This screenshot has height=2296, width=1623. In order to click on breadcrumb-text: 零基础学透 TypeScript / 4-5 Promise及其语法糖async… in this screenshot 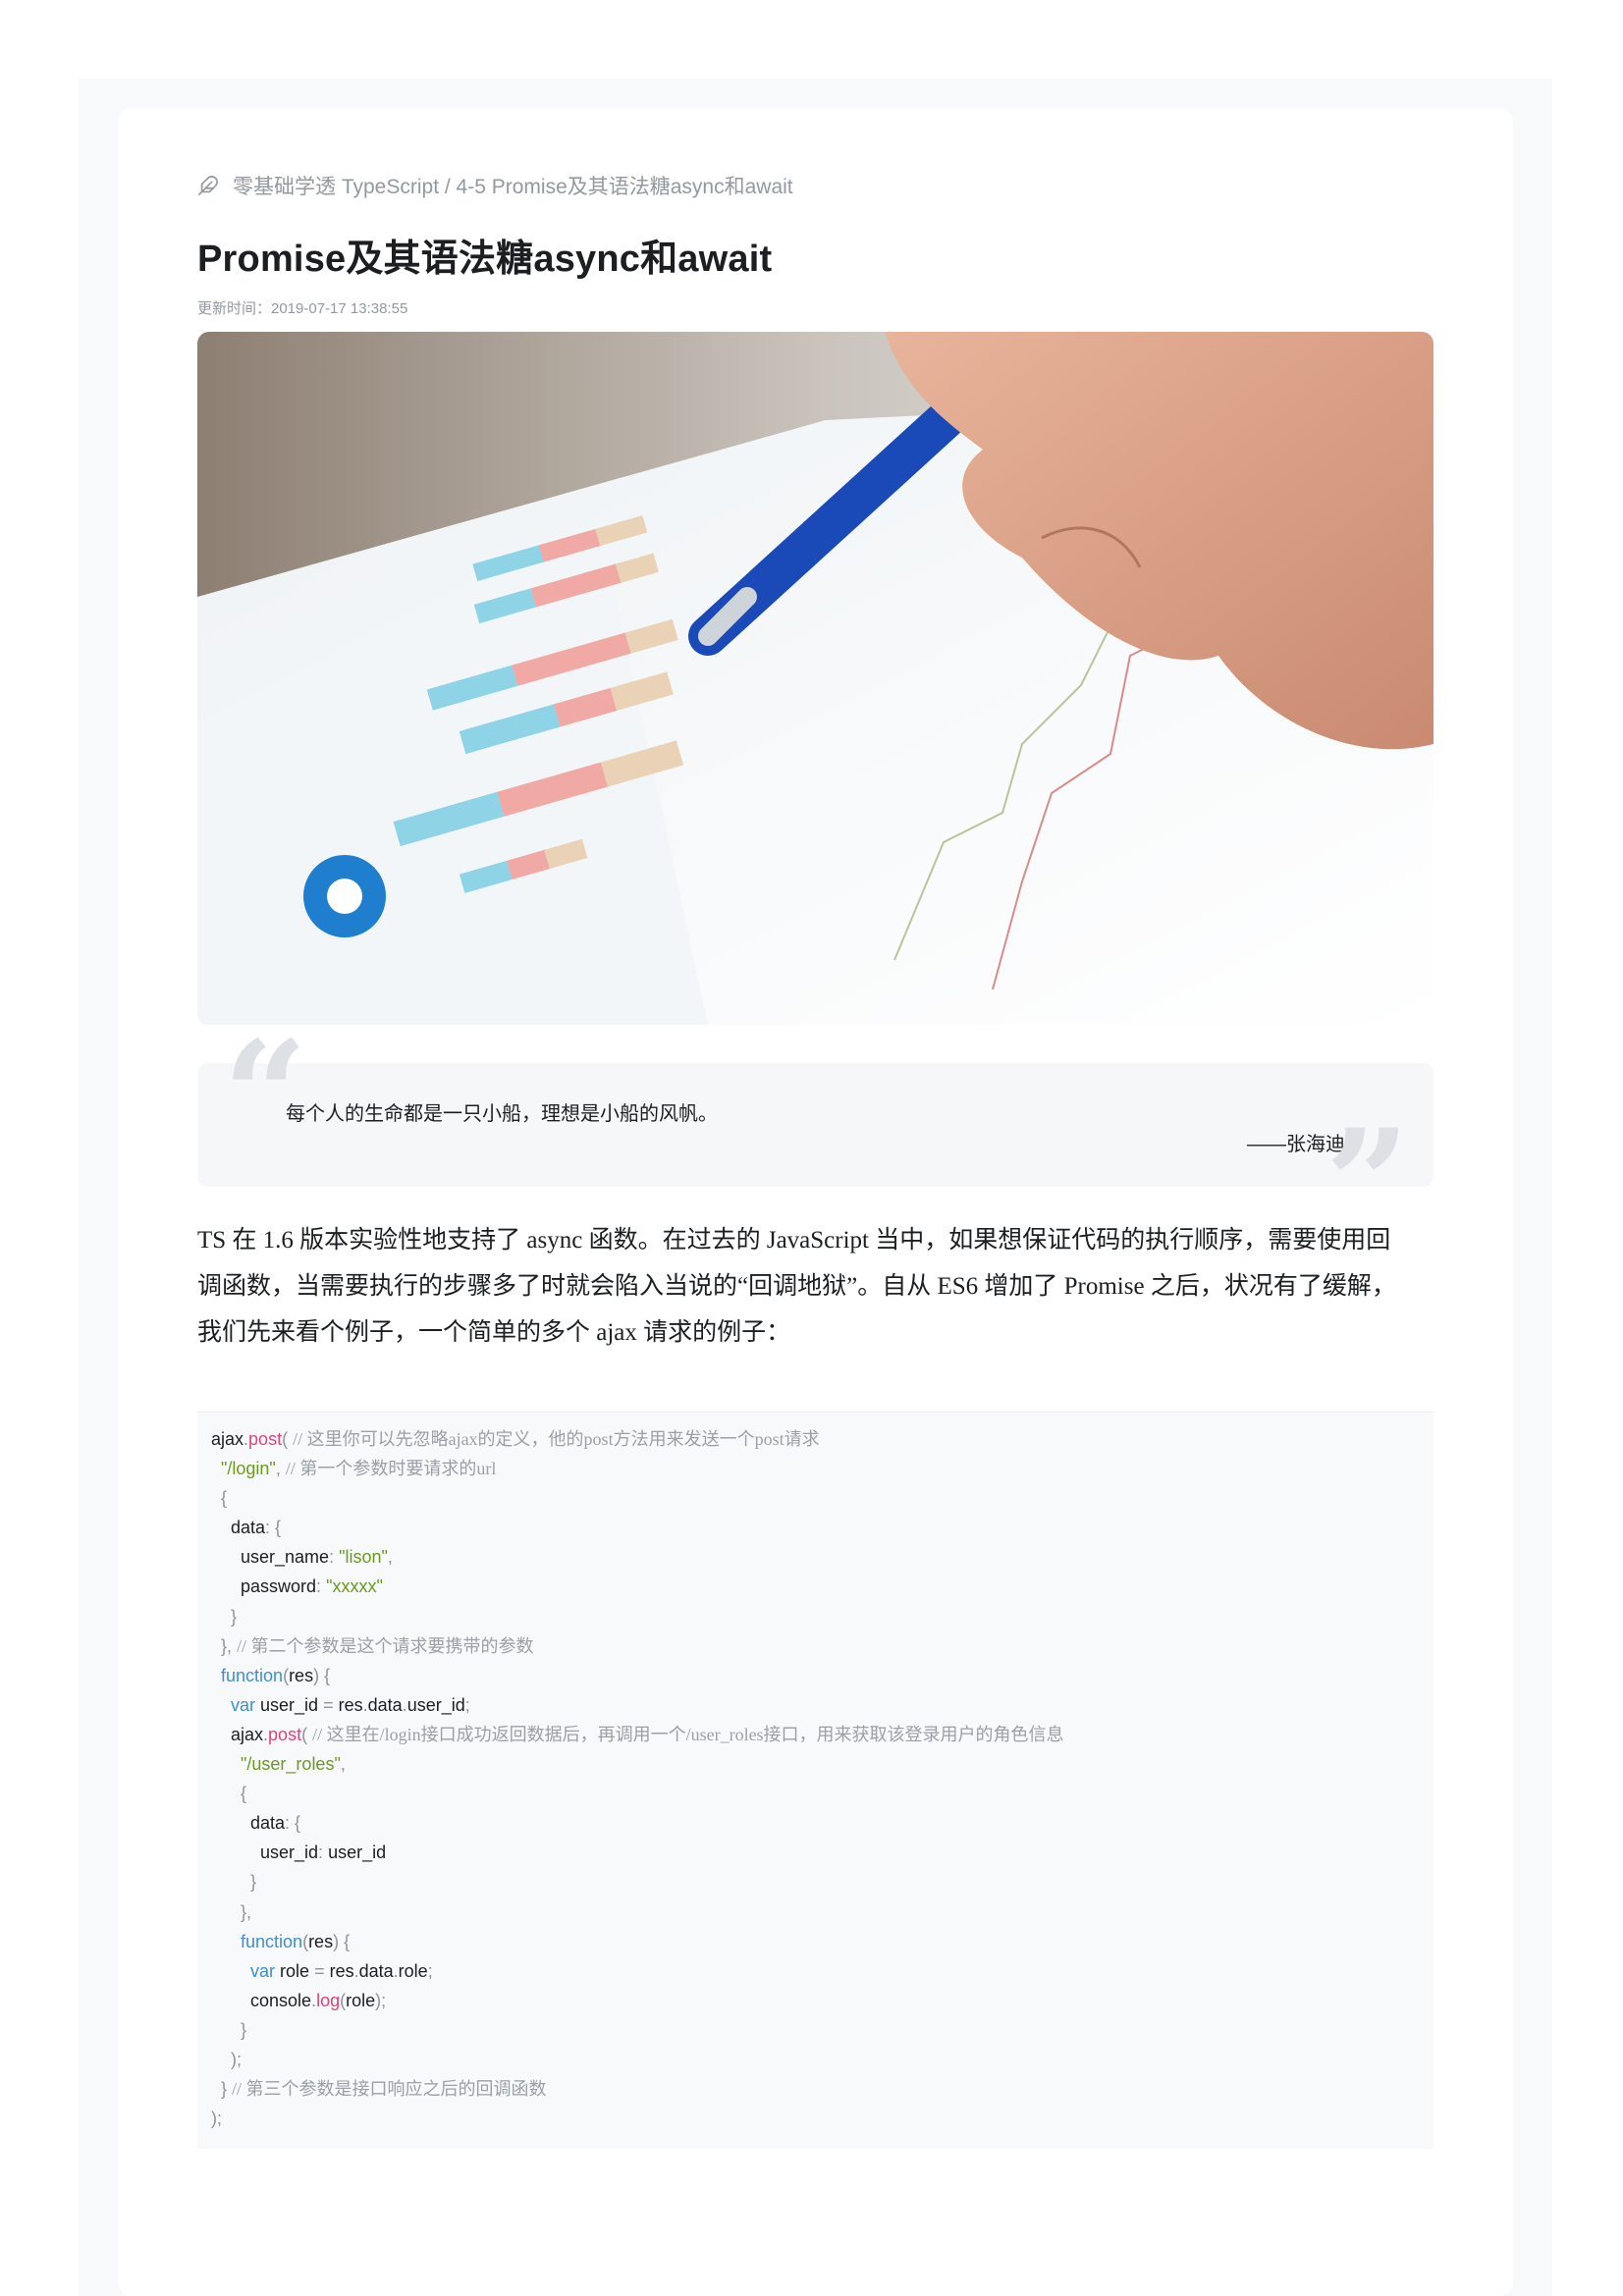, I will do `click(513, 185)`.